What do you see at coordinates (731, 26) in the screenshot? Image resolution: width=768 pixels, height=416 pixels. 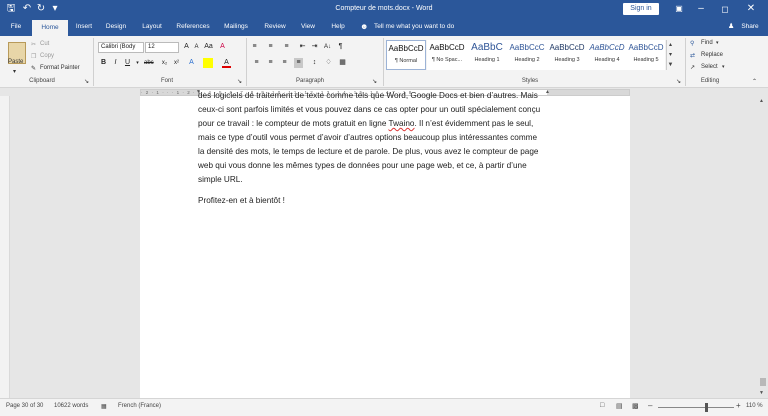 I see `share-icon: ♟` at bounding box center [731, 26].